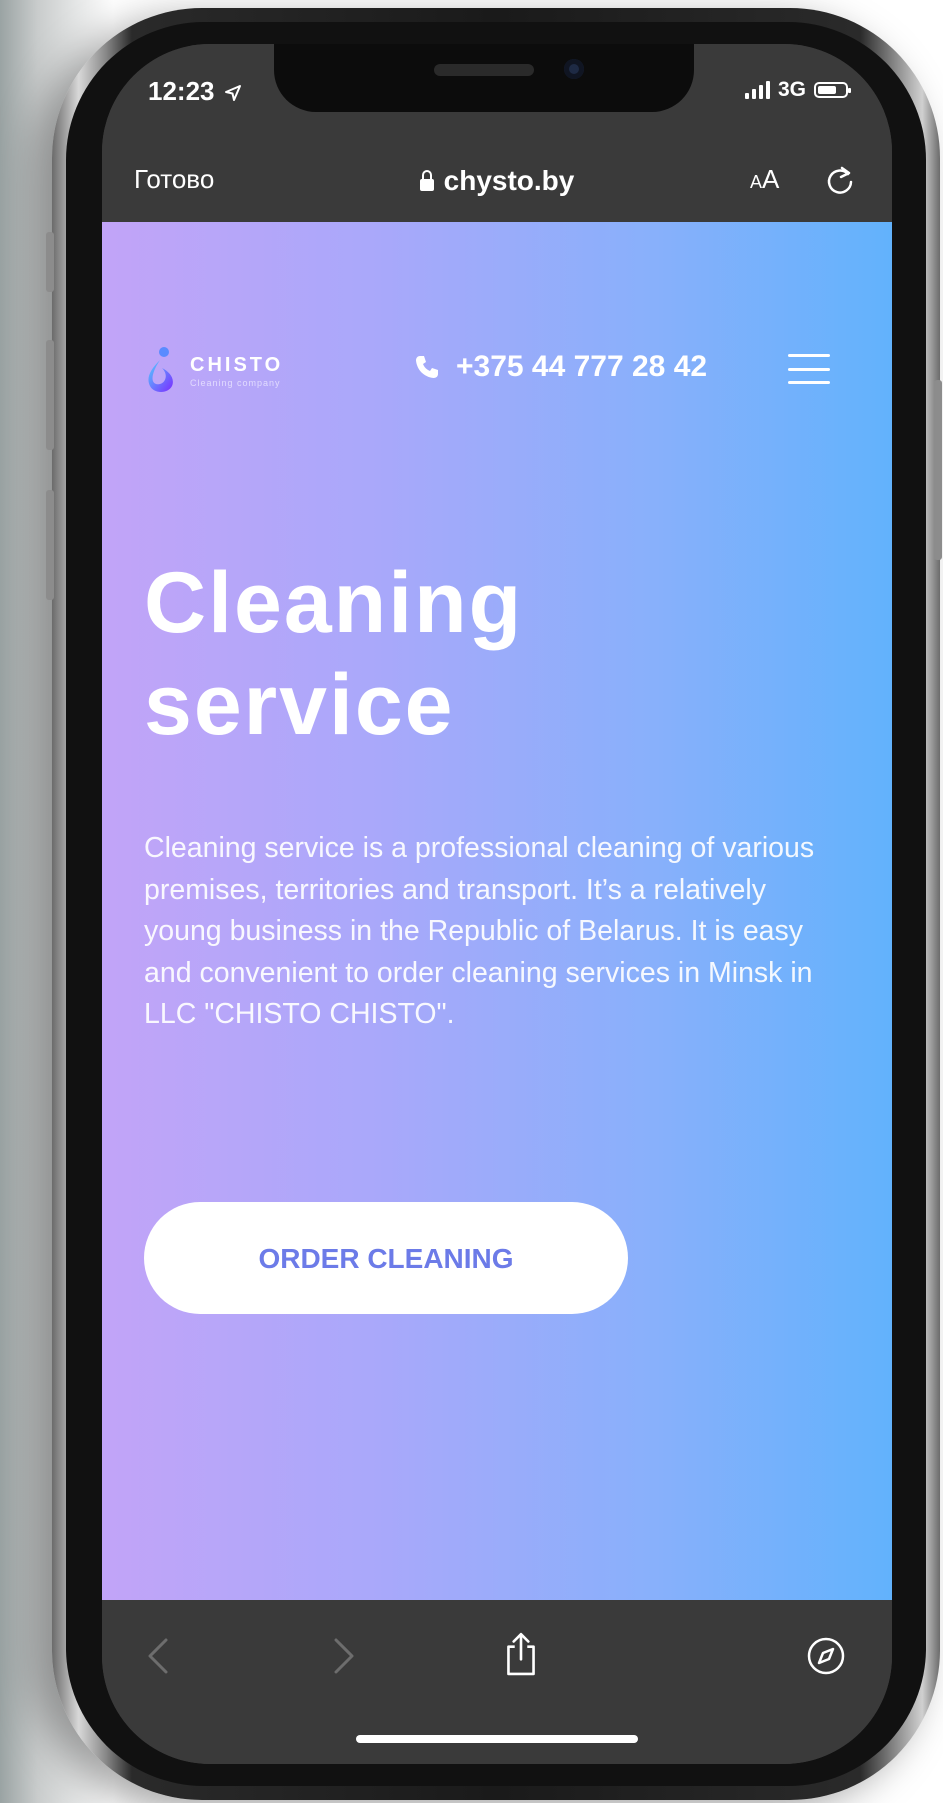 Image resolution: width=943 pixels, height=1803 pixels. I want to click on battery-icon, so click(832, 90).